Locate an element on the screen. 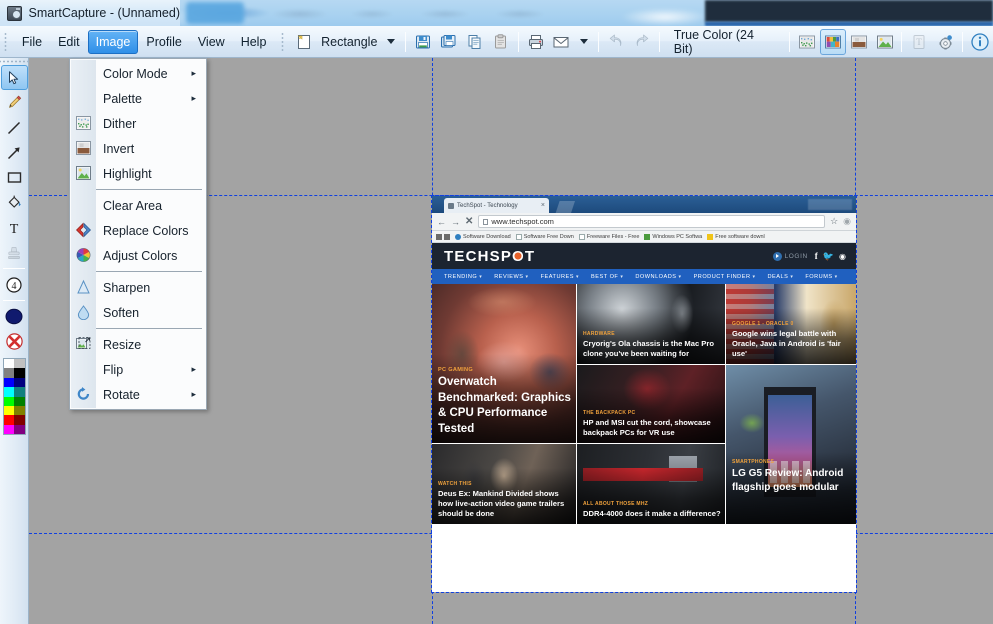 This screenshot has width=993, height=624. rss-icon: ◉ is located at coordinates (842, 256).